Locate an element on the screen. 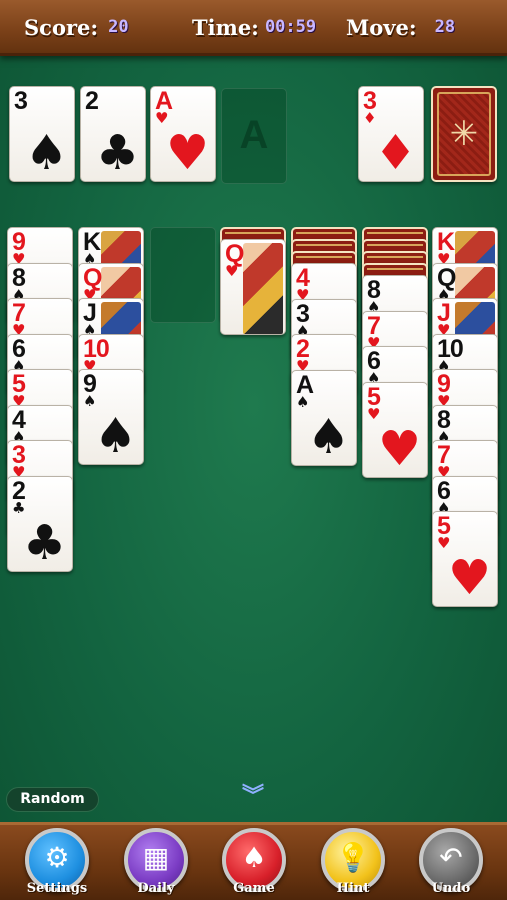  foundation-pile-3: A ♥ ♥ is located at coordinates (183, 134).